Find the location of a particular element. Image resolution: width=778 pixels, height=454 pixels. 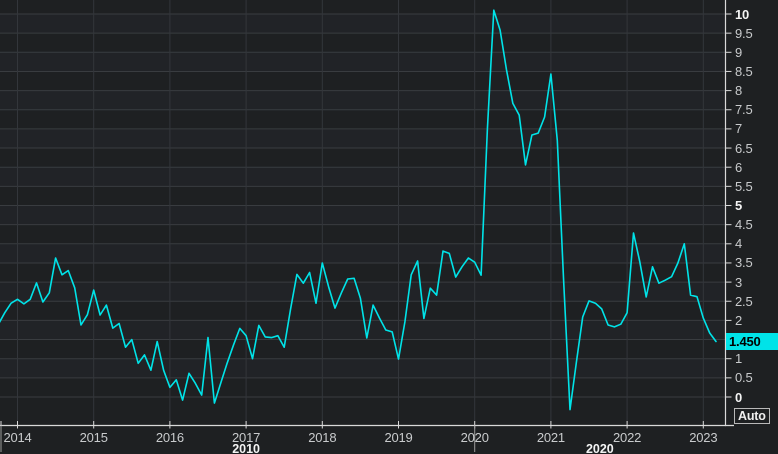

y-tick-label: 6 is located at coordinates (739, 167).